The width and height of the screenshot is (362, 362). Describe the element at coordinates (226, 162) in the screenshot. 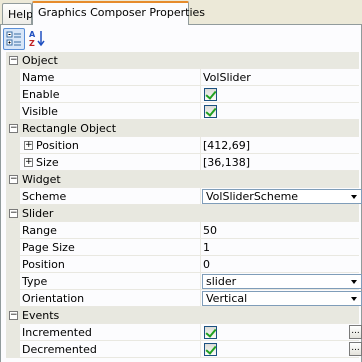

I see `size-value: [36,138]` at that location.